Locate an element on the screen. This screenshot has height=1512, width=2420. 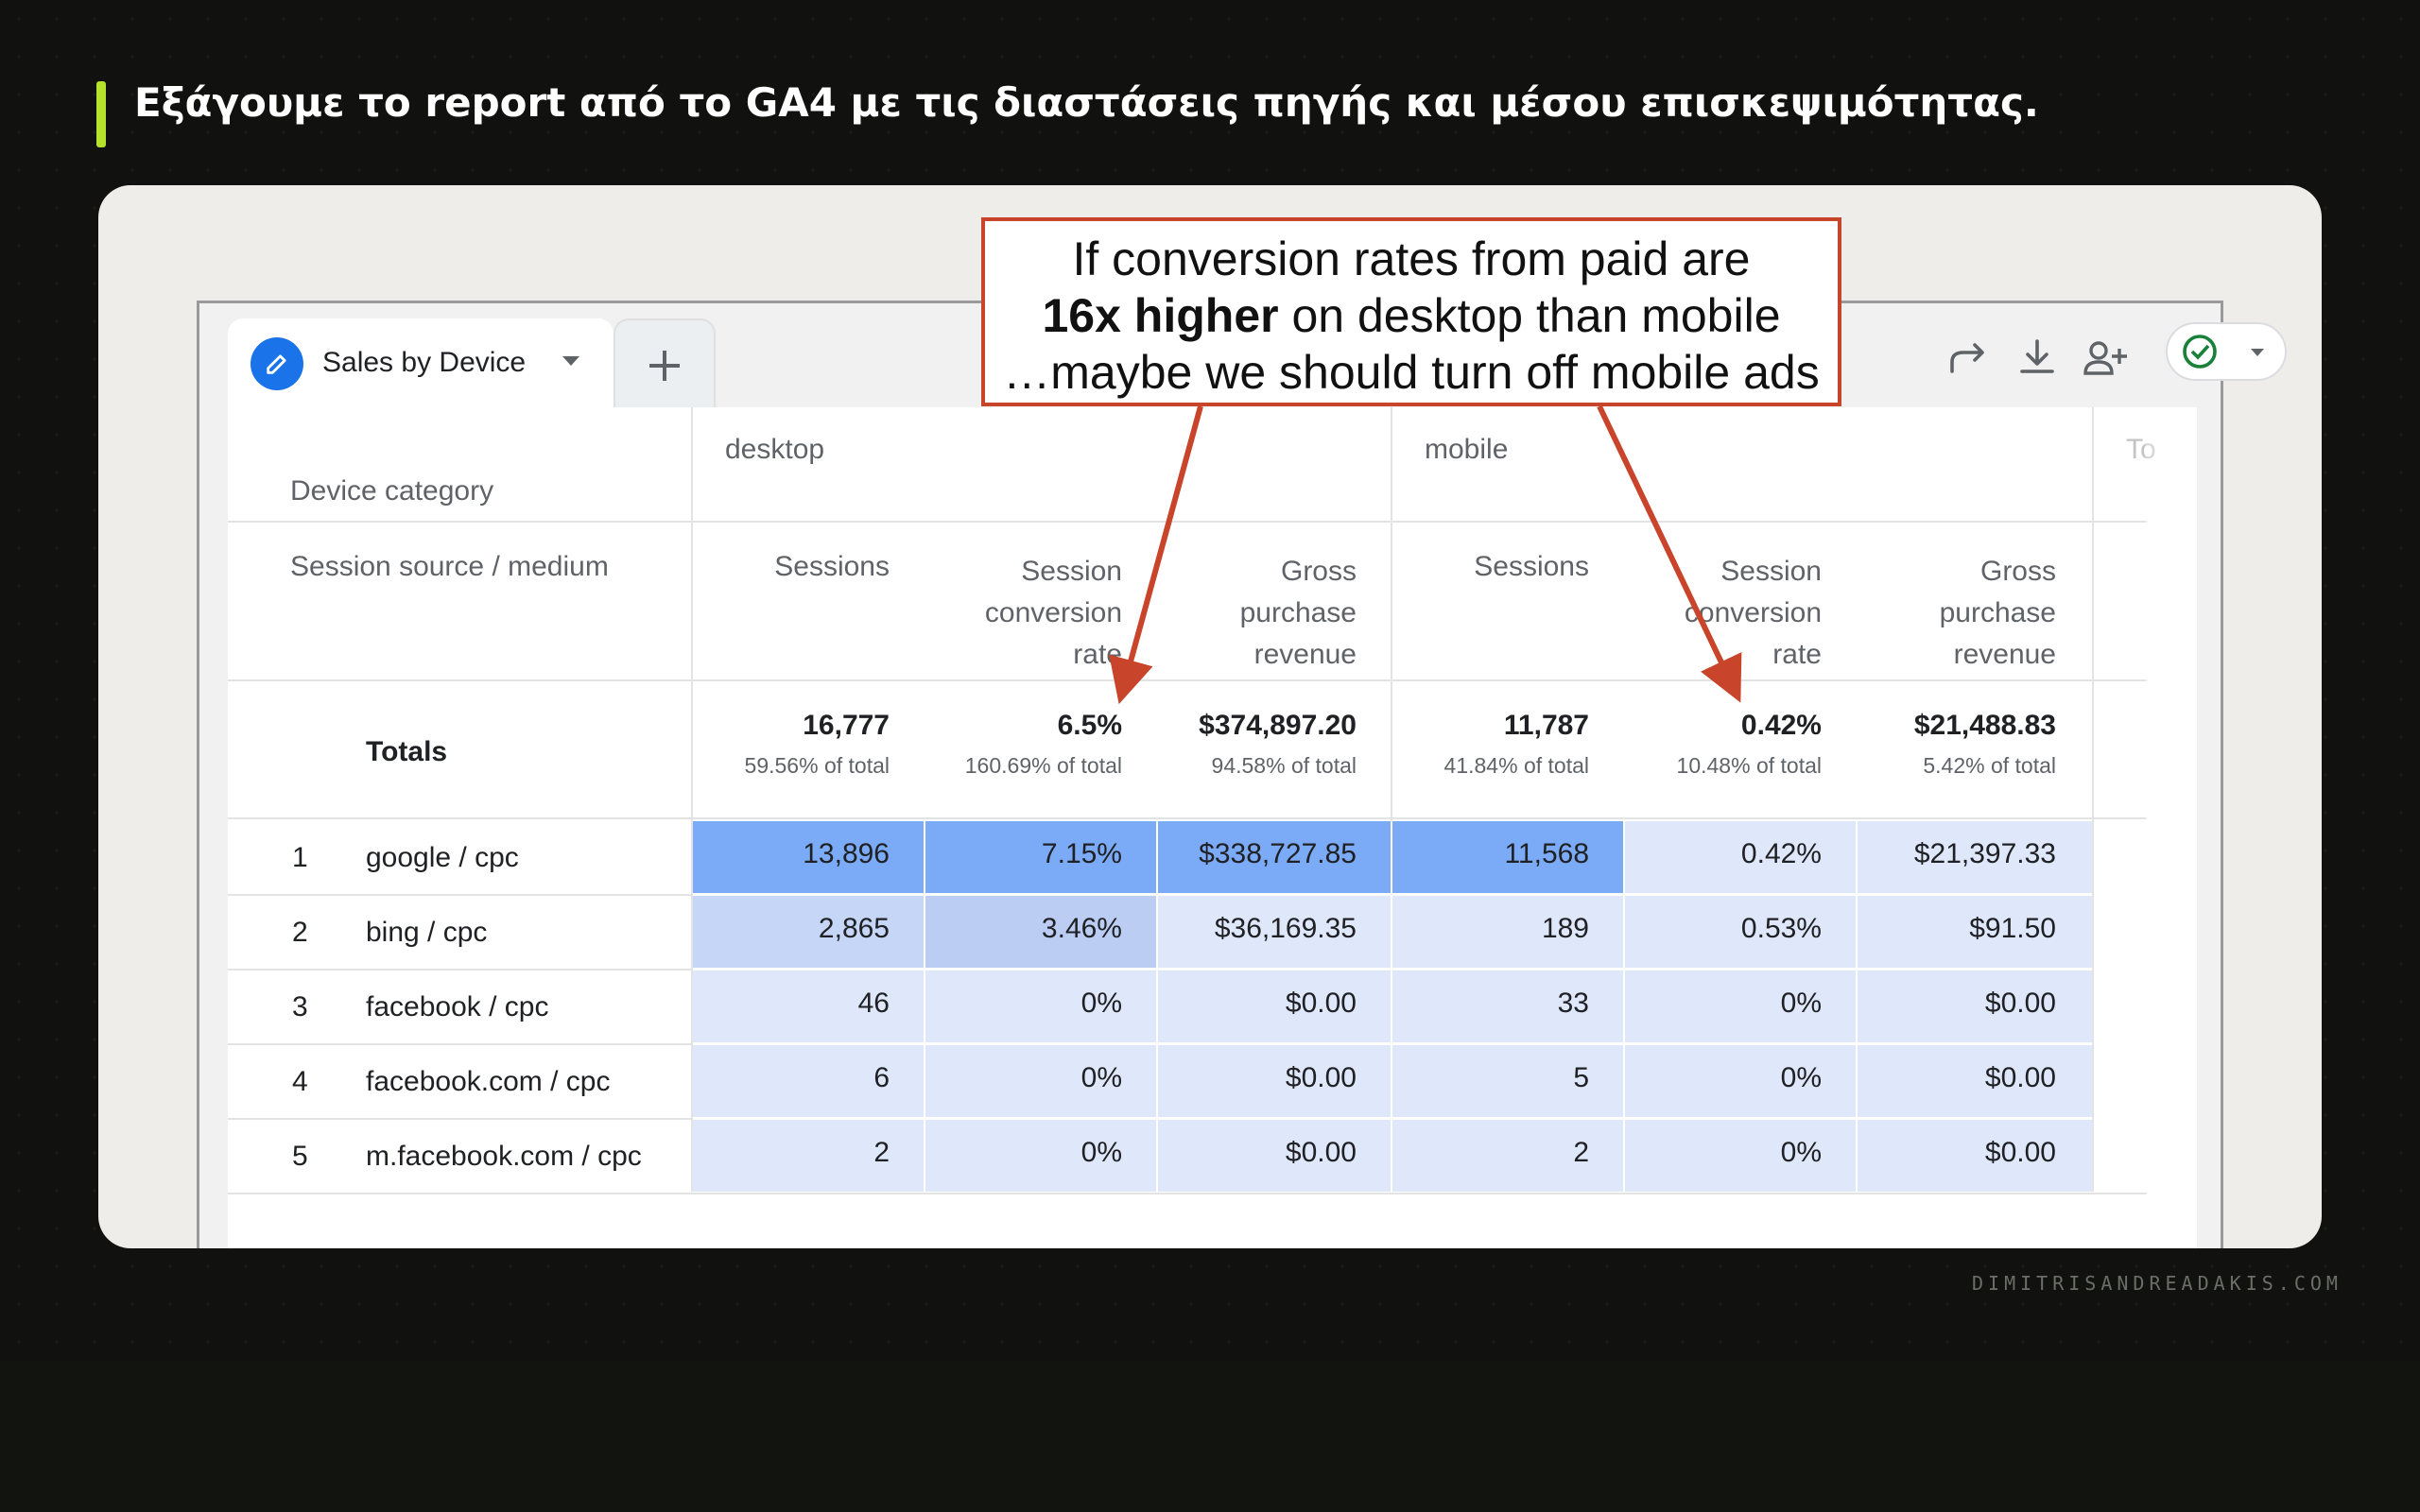
row-value: 13,896 is located at coordinates (846, 853).